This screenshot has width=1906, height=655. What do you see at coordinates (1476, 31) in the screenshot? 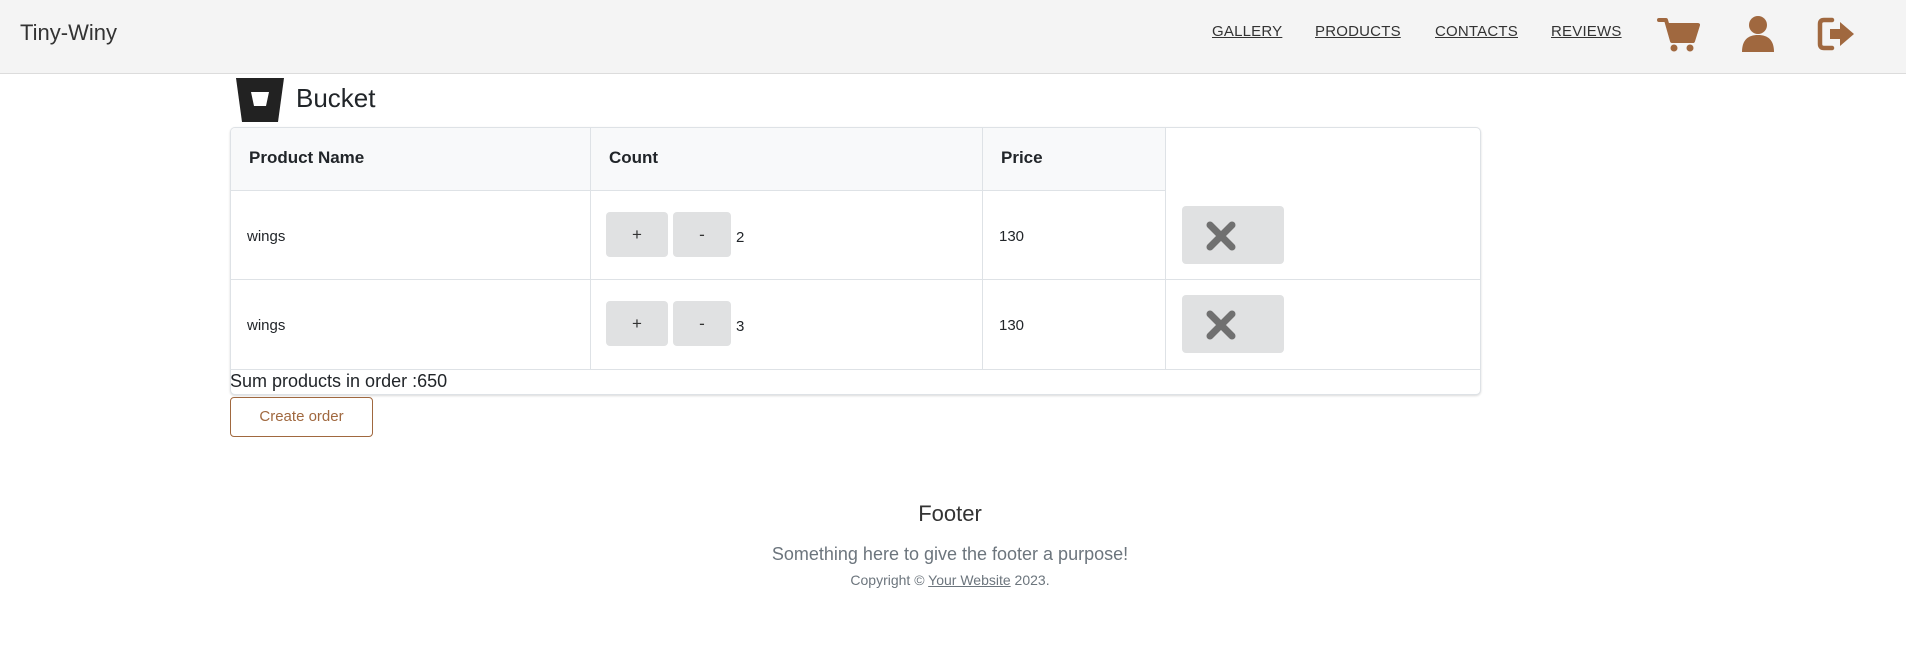
I see `nav-link-contacts: CONTACTS` at bounding box center [1476, 31].